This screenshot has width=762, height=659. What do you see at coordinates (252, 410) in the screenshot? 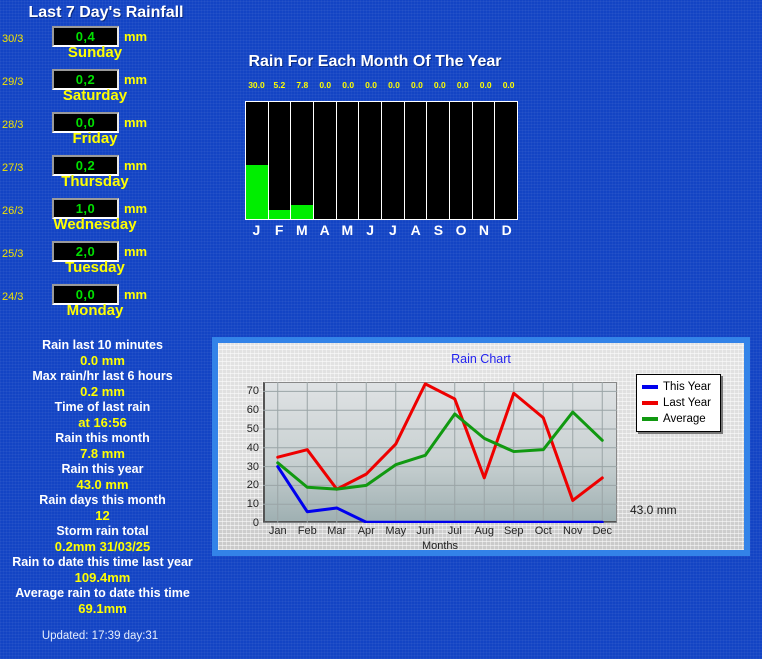
I see `y-axis-tick-label: 60` at bounding box center [252, 410].